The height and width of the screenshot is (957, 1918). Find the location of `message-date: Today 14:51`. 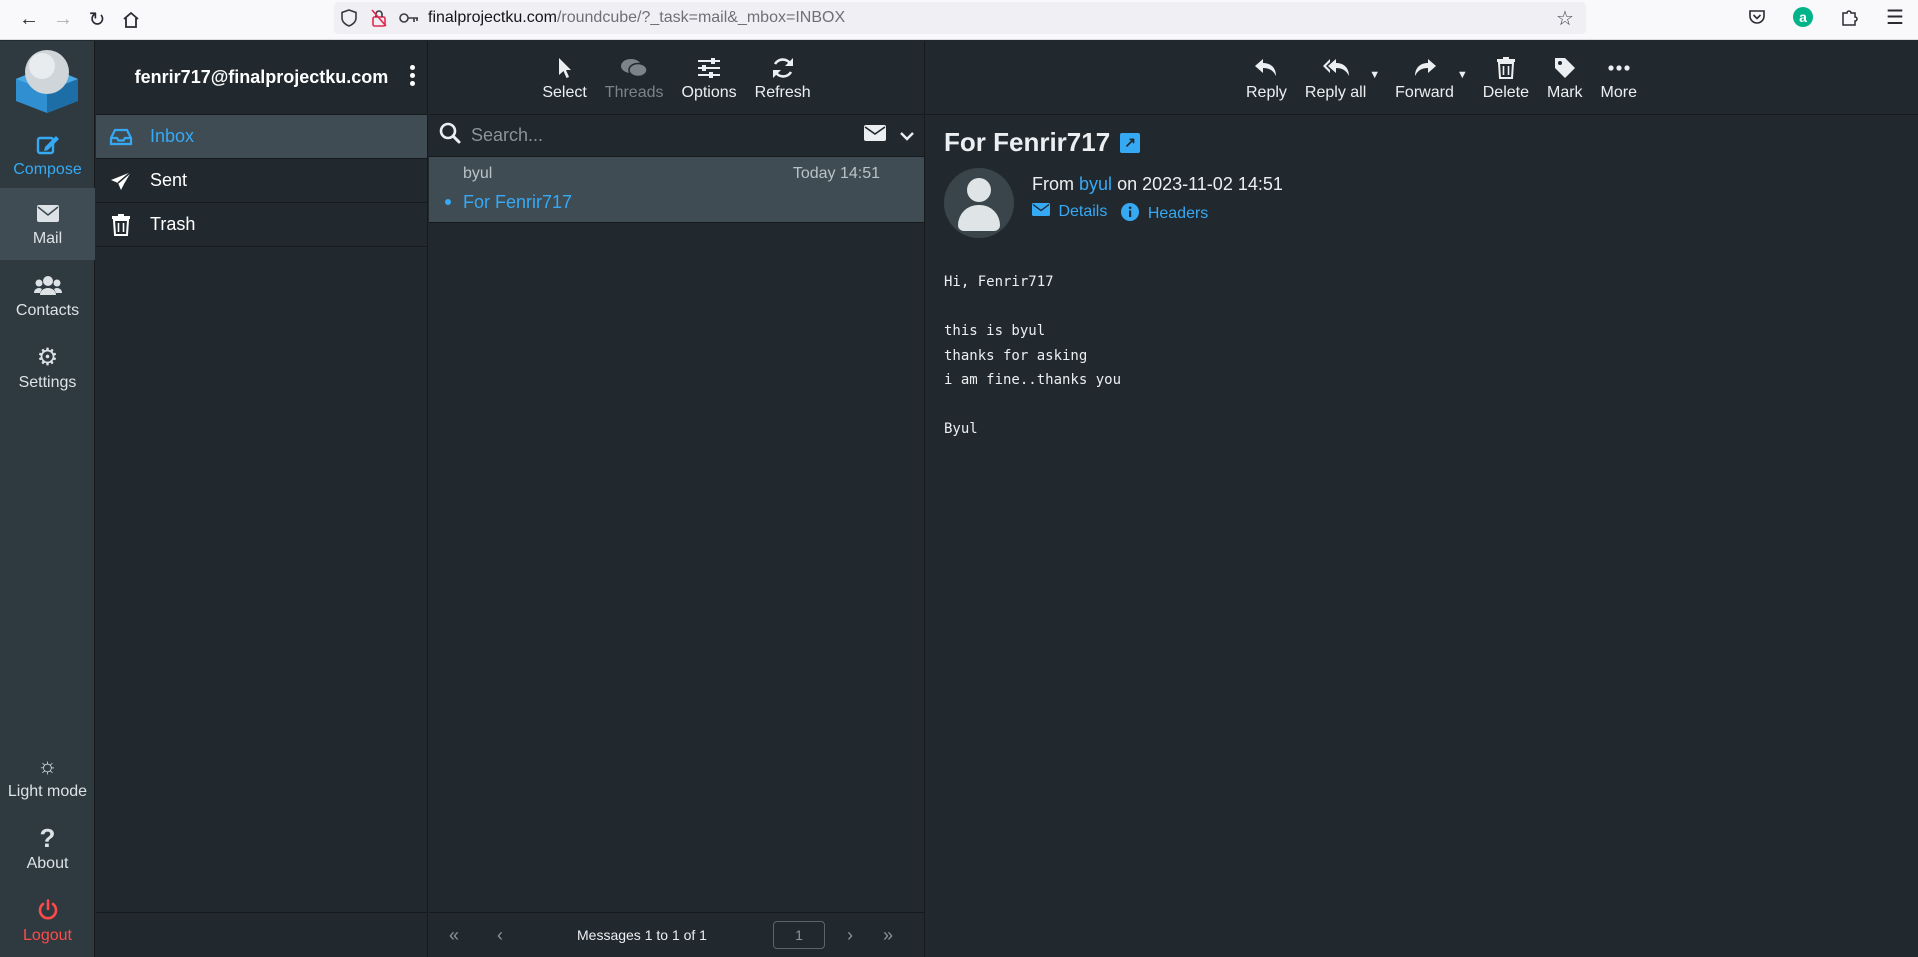

message-date: Today 14:51 is located at coordinates (836, 173).